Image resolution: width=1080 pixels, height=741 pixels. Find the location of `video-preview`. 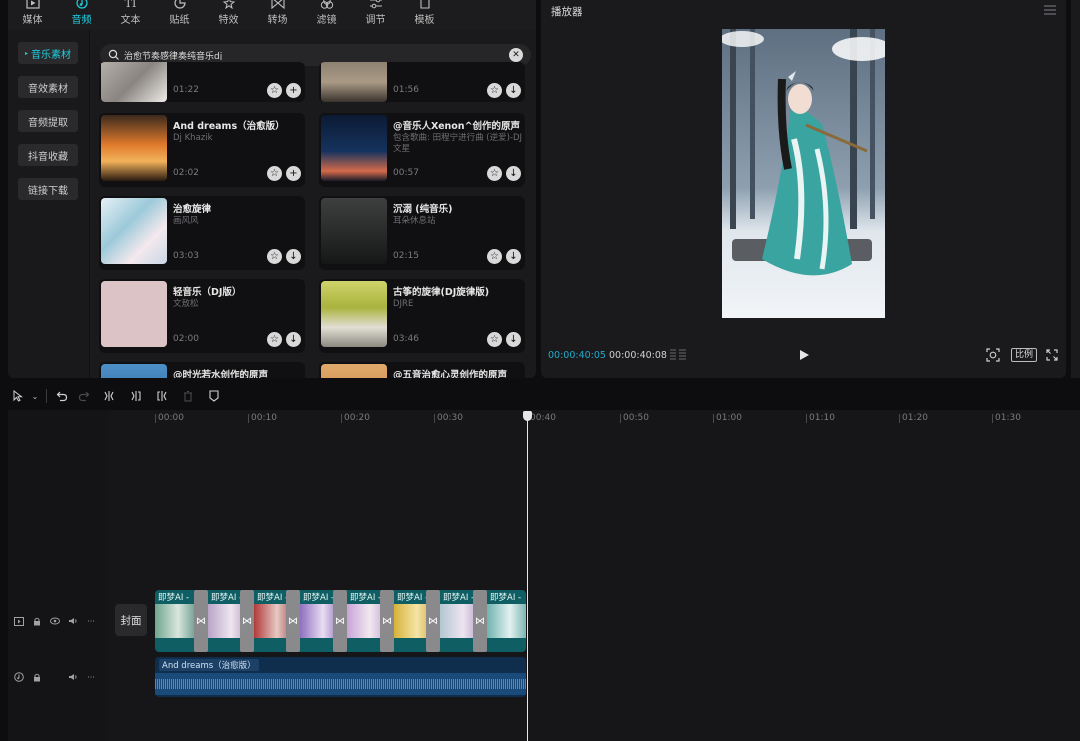

video-preview is located at coordinates (803, 173).